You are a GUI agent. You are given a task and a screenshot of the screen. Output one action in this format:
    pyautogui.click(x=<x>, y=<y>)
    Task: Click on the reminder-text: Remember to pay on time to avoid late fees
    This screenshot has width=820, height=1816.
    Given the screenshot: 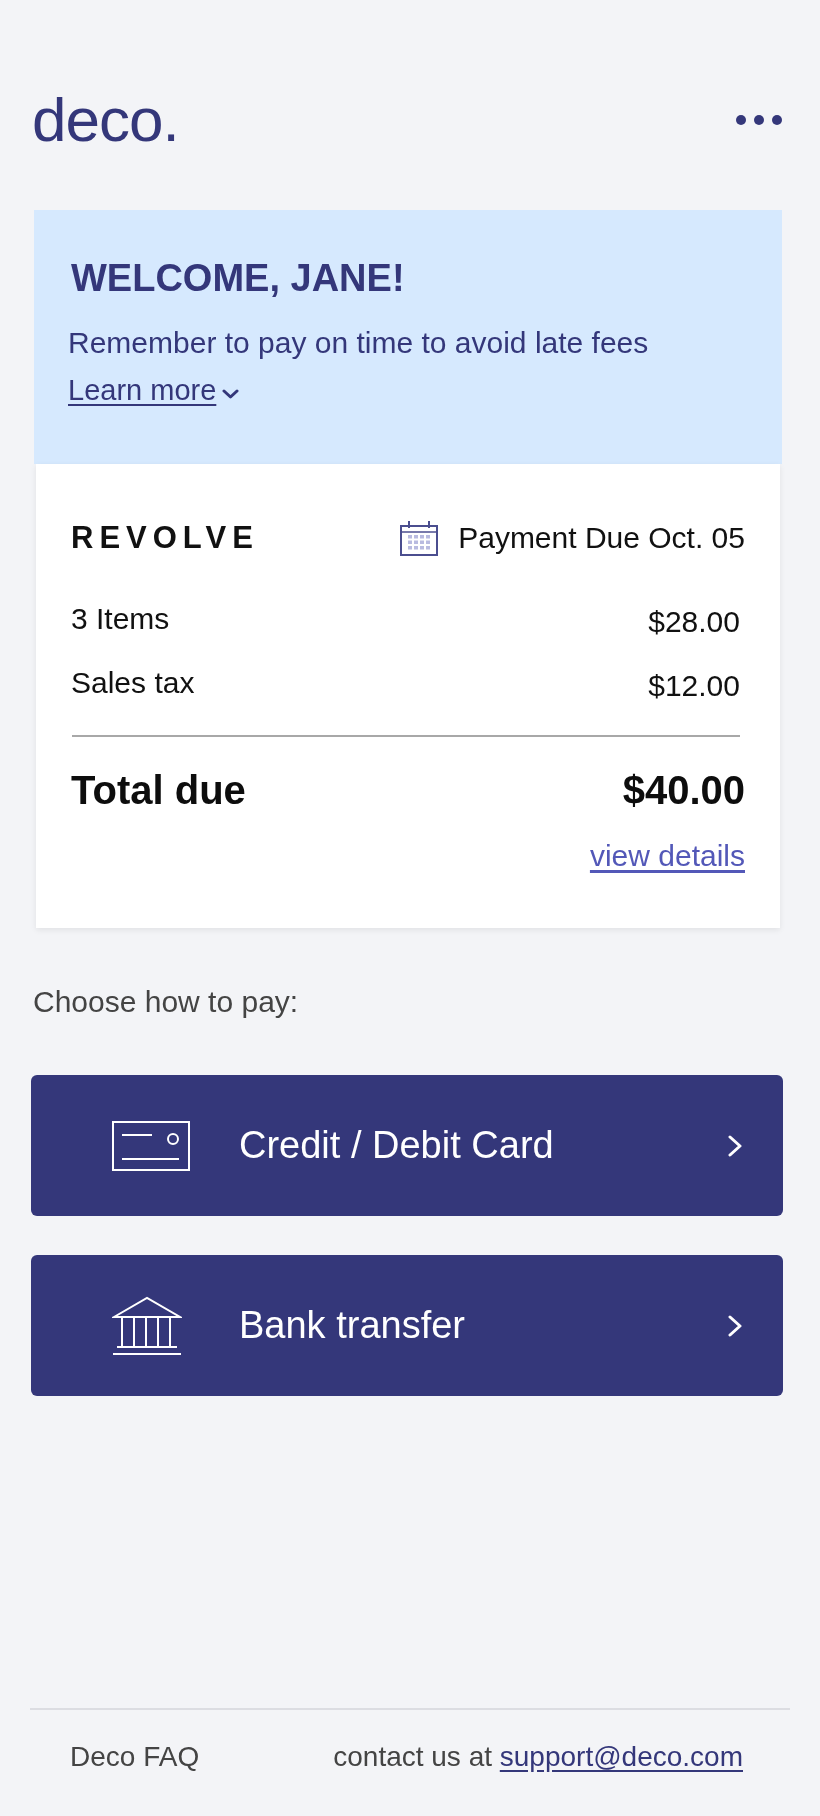 What is the action you would take?
    pyautogui.click(x=358, y=343)
    